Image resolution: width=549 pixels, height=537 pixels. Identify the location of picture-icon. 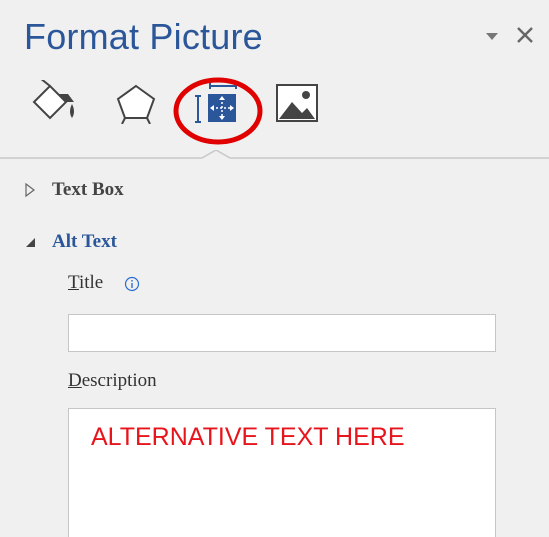
(299, 104).